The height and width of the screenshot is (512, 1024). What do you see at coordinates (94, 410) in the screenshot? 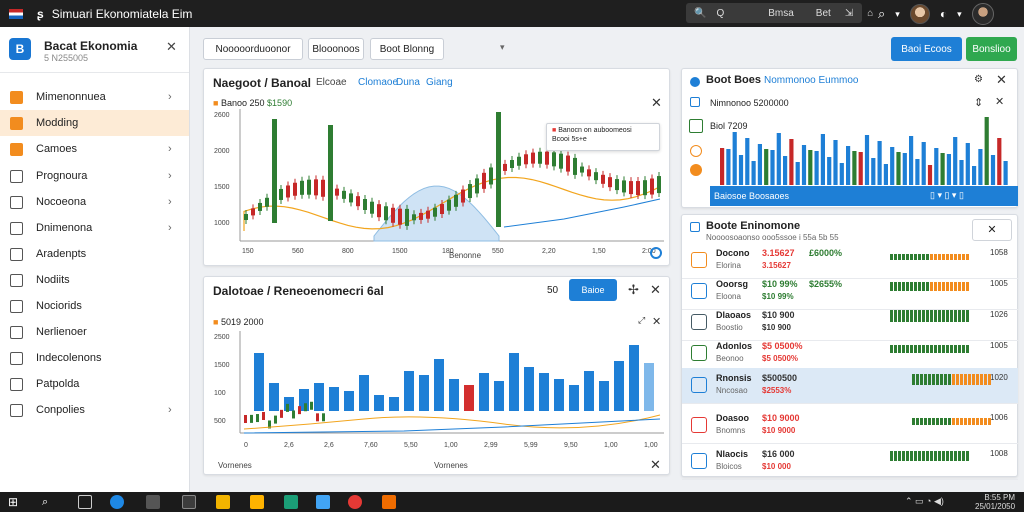
I see `sidebar-item: Conpolies ›` at bounding box center [94, 410].